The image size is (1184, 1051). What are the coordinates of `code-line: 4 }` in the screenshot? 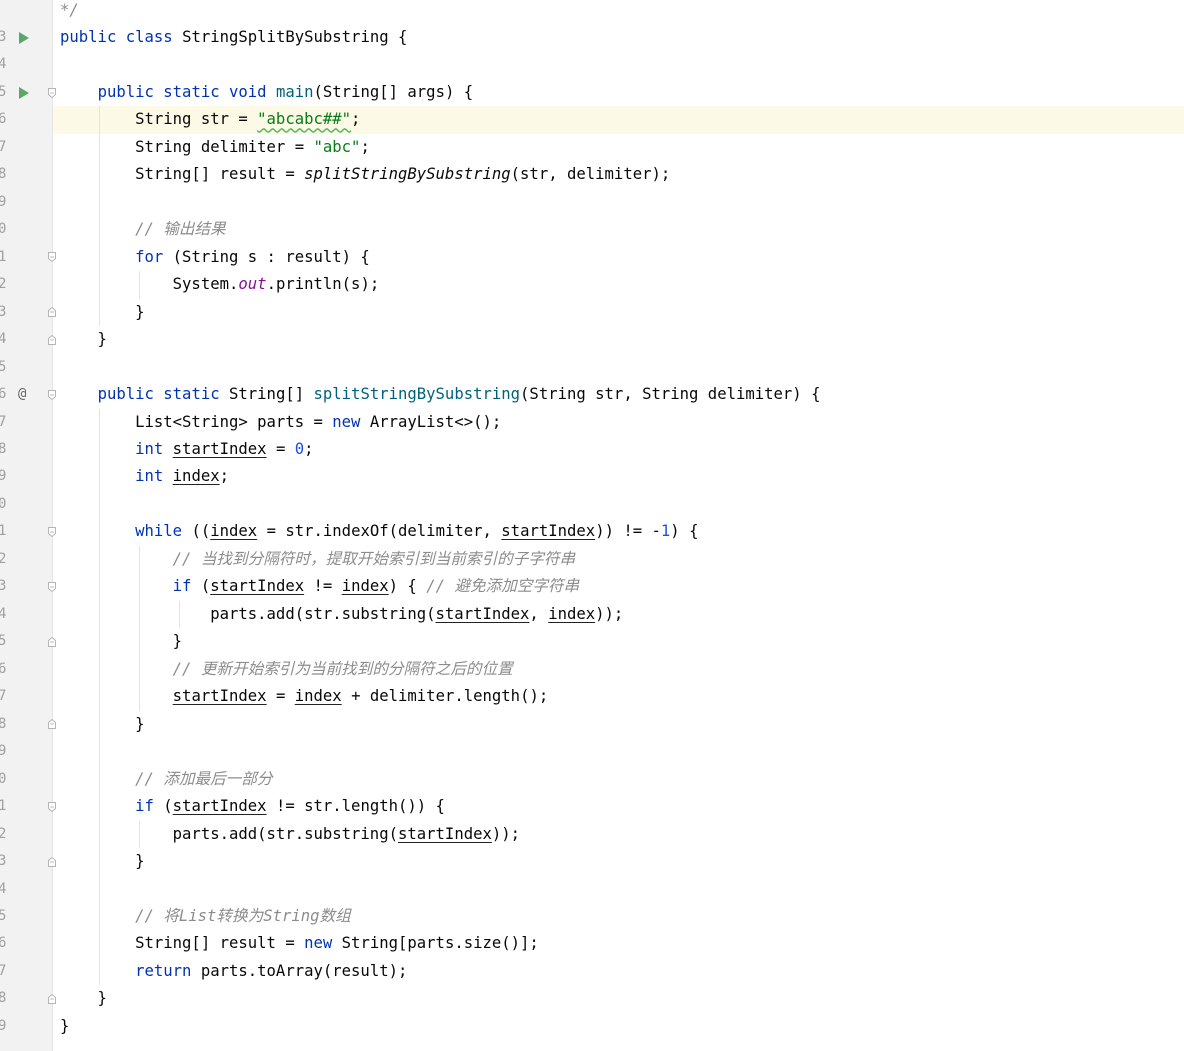 It's located at (592, 339).